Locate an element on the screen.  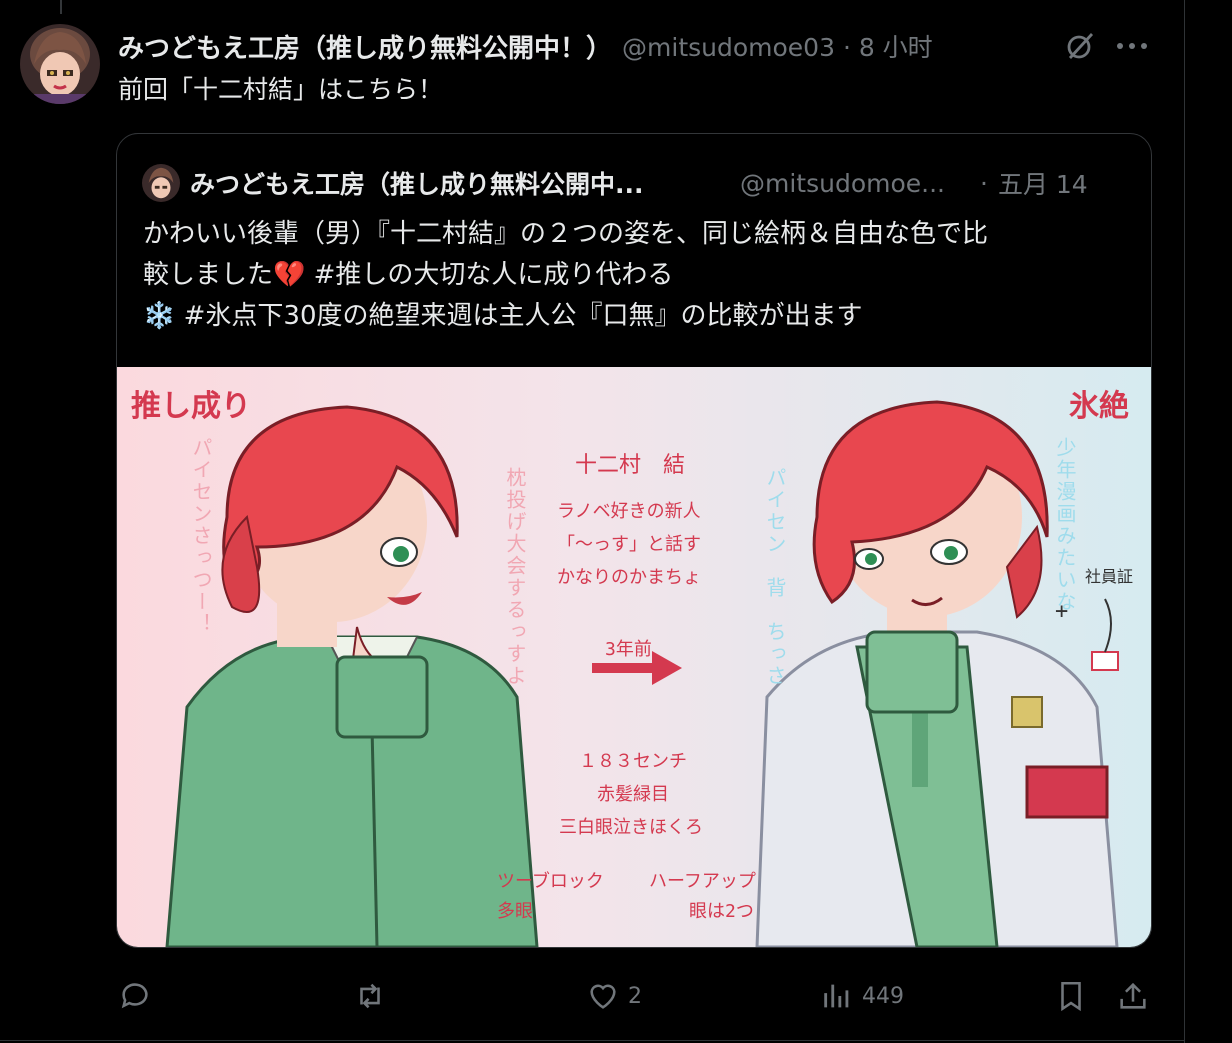
retweet-button is located at coordinates (374, 996).